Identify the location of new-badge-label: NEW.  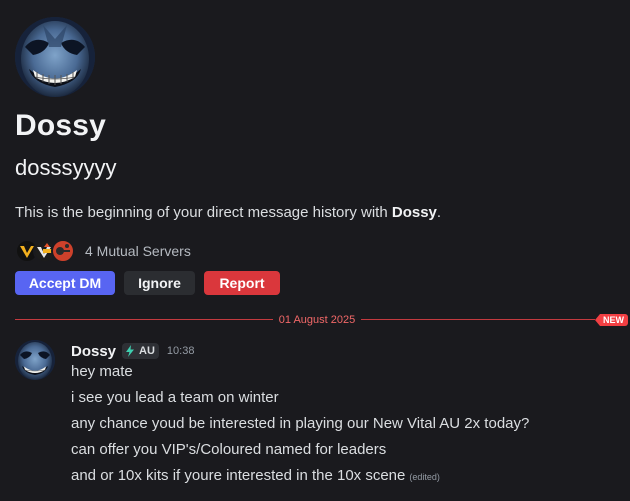
(614, 320).